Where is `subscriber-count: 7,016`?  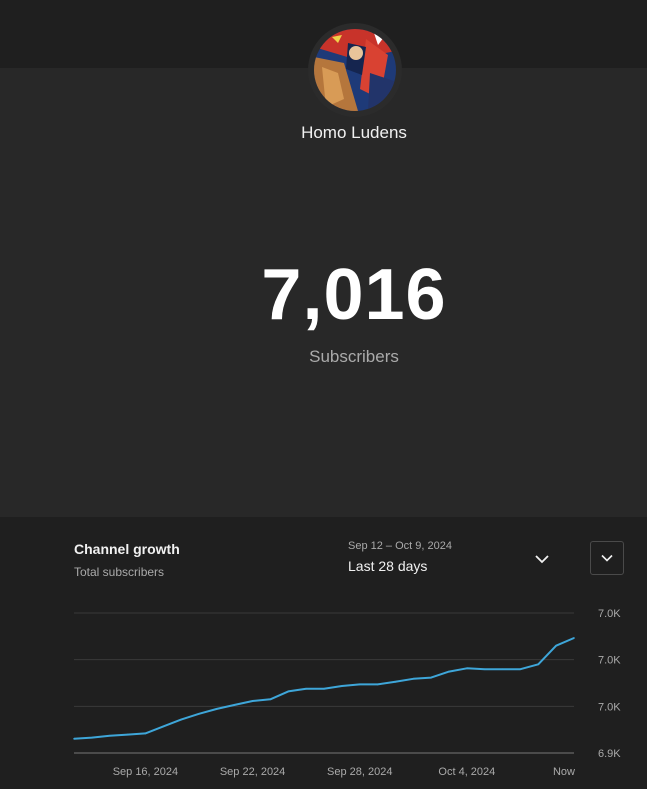
subscriber-count: 7,016 is located at coordinates (354, 295).